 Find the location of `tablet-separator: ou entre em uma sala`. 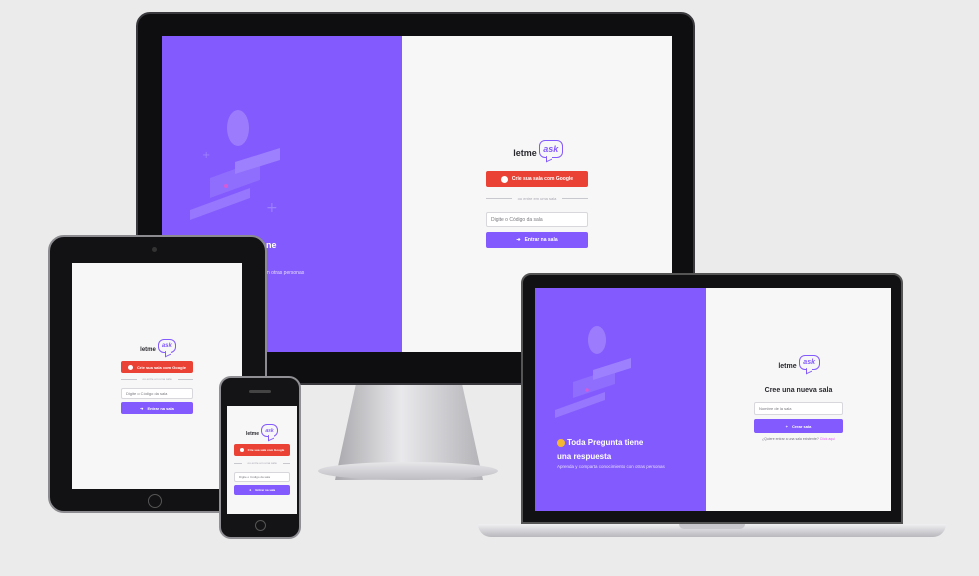

tablet-separator: ou entre em uma sala is located at coordinates (157, 379).